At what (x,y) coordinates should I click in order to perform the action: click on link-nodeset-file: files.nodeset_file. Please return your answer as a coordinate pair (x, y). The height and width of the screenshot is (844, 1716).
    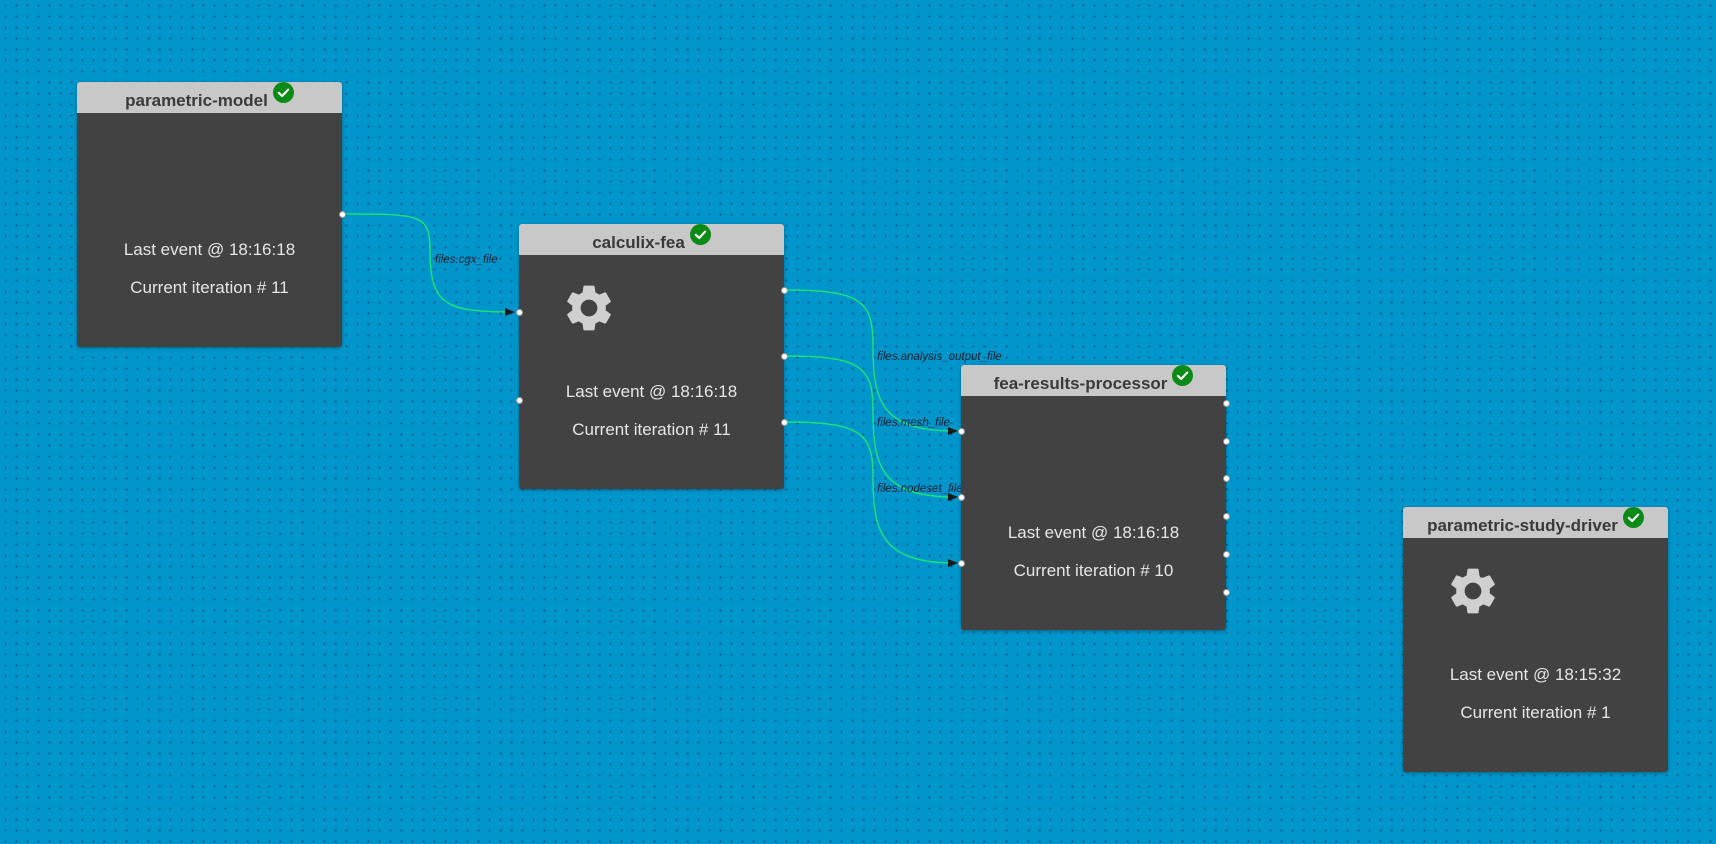
    Looking at the image, I should click on (873, 494).